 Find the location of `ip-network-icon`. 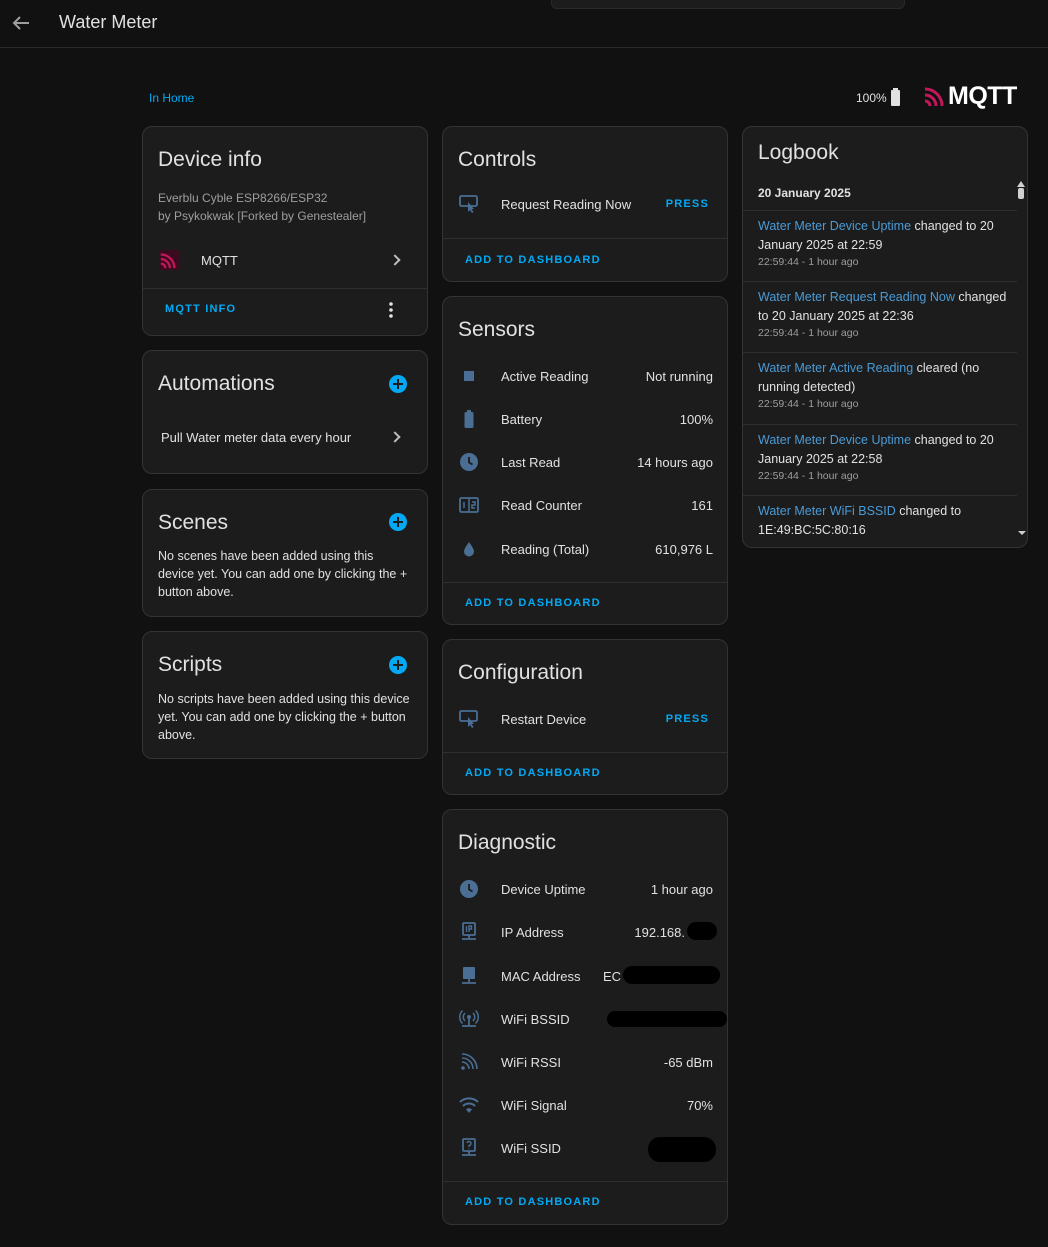

ip-network-icon is located at coordinates (469, 932).